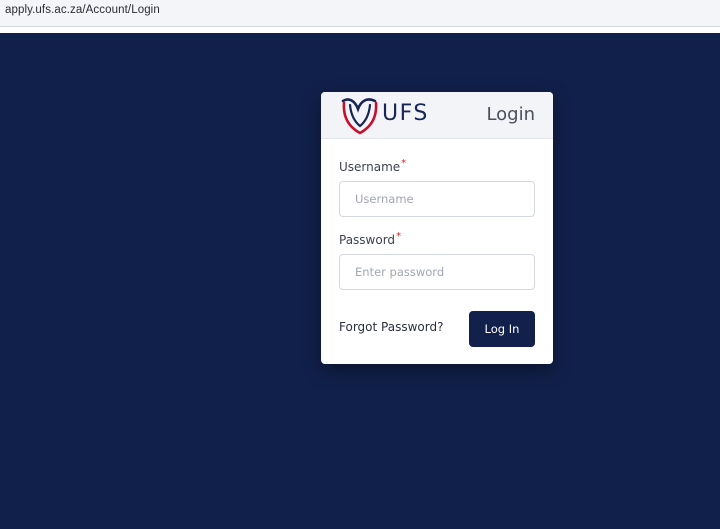 The image size is (720, 529). I want to click on browser-toolbar: apply.ufs.ac.za/Account/Login, so click(360, 13).